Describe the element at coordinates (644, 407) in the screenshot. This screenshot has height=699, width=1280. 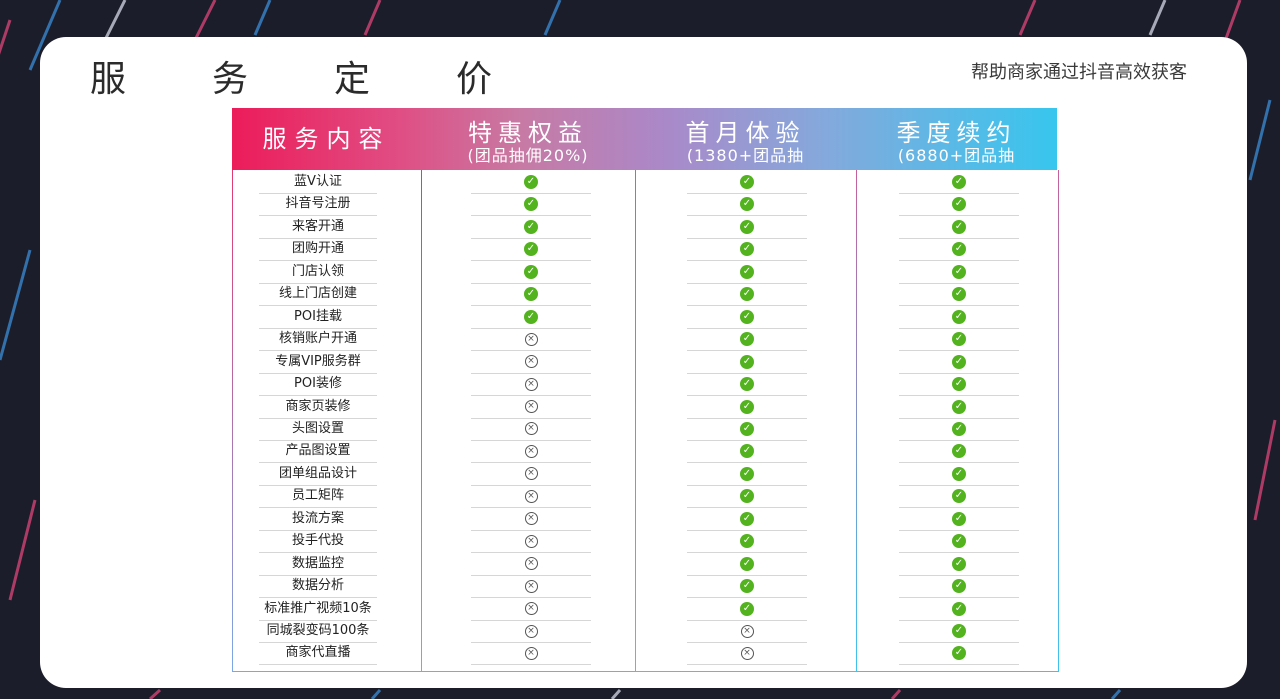
I see `table-row: 商家页装修 × ✓ ✓` at that location.